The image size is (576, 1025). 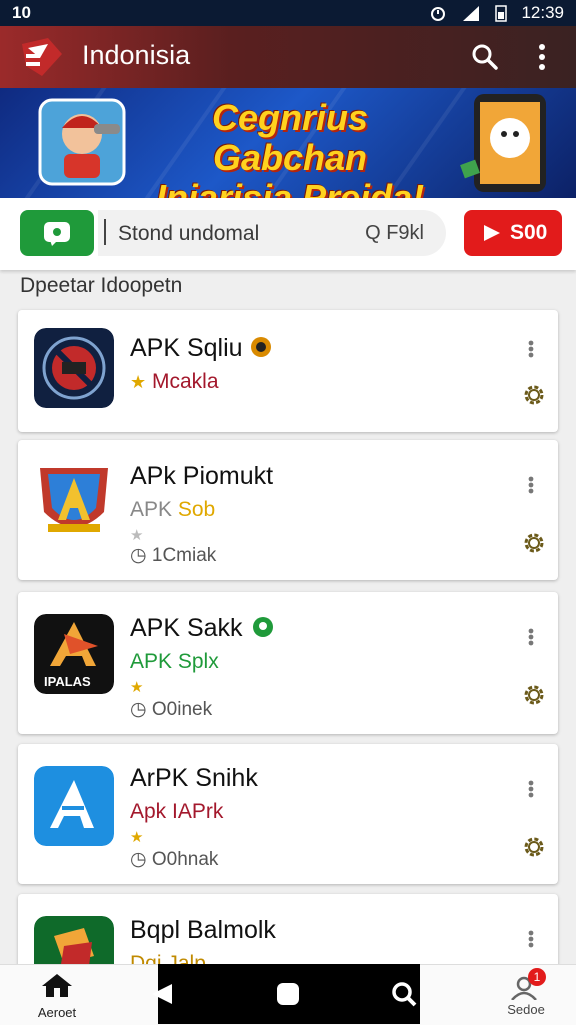 I want to click on app-subtitle-part-a: APK, so click(x=151, y=509).